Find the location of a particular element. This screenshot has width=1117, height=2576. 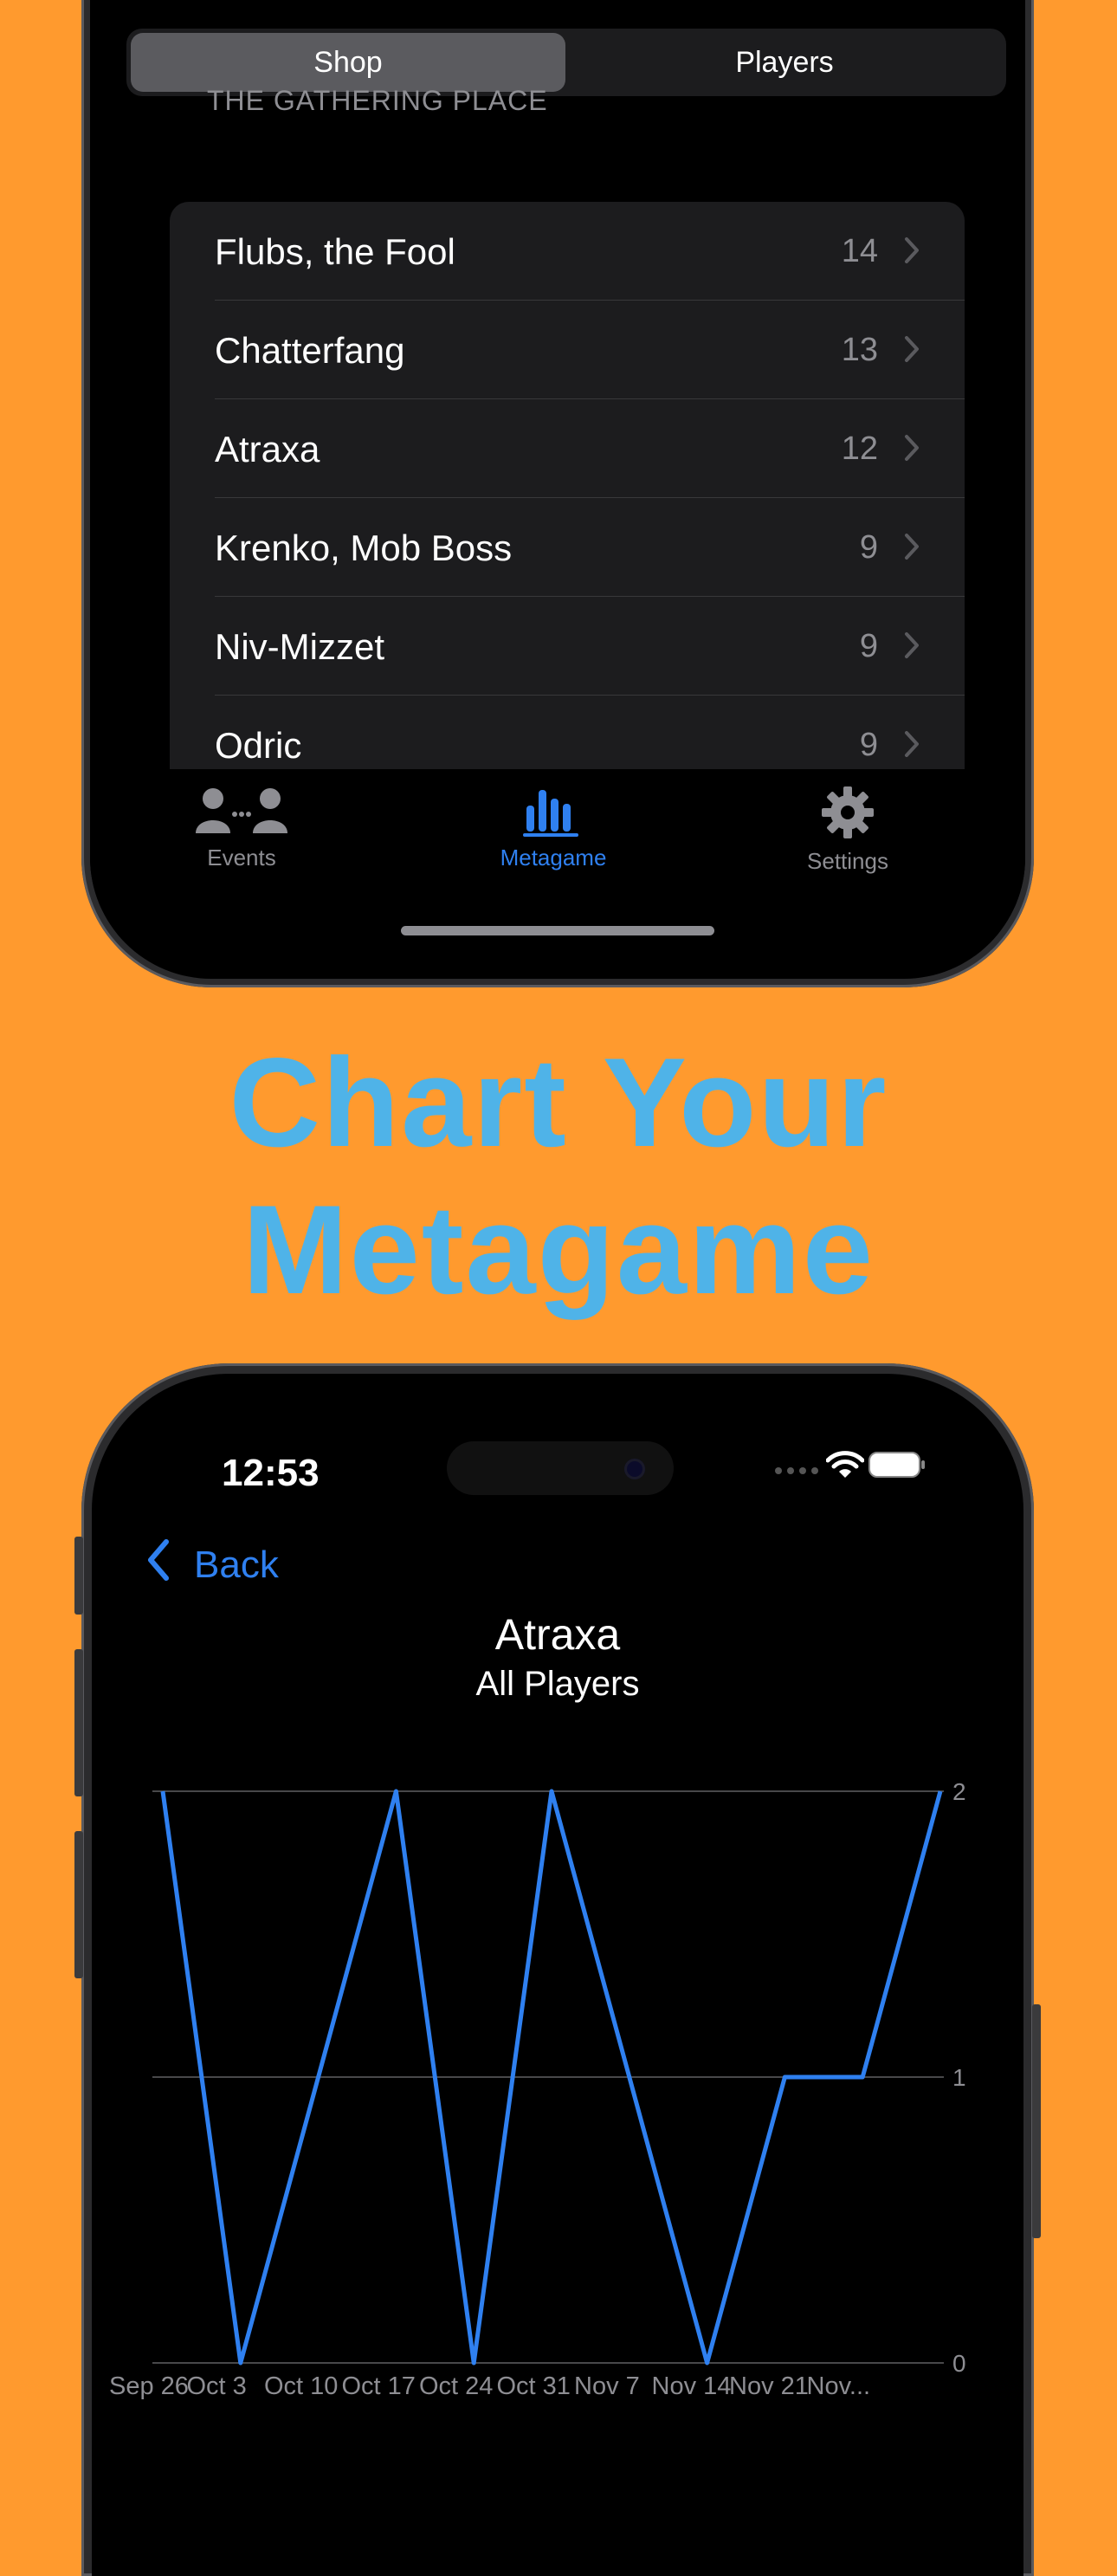

y-tick-label: 0 is located at coordinates (959, 2363).